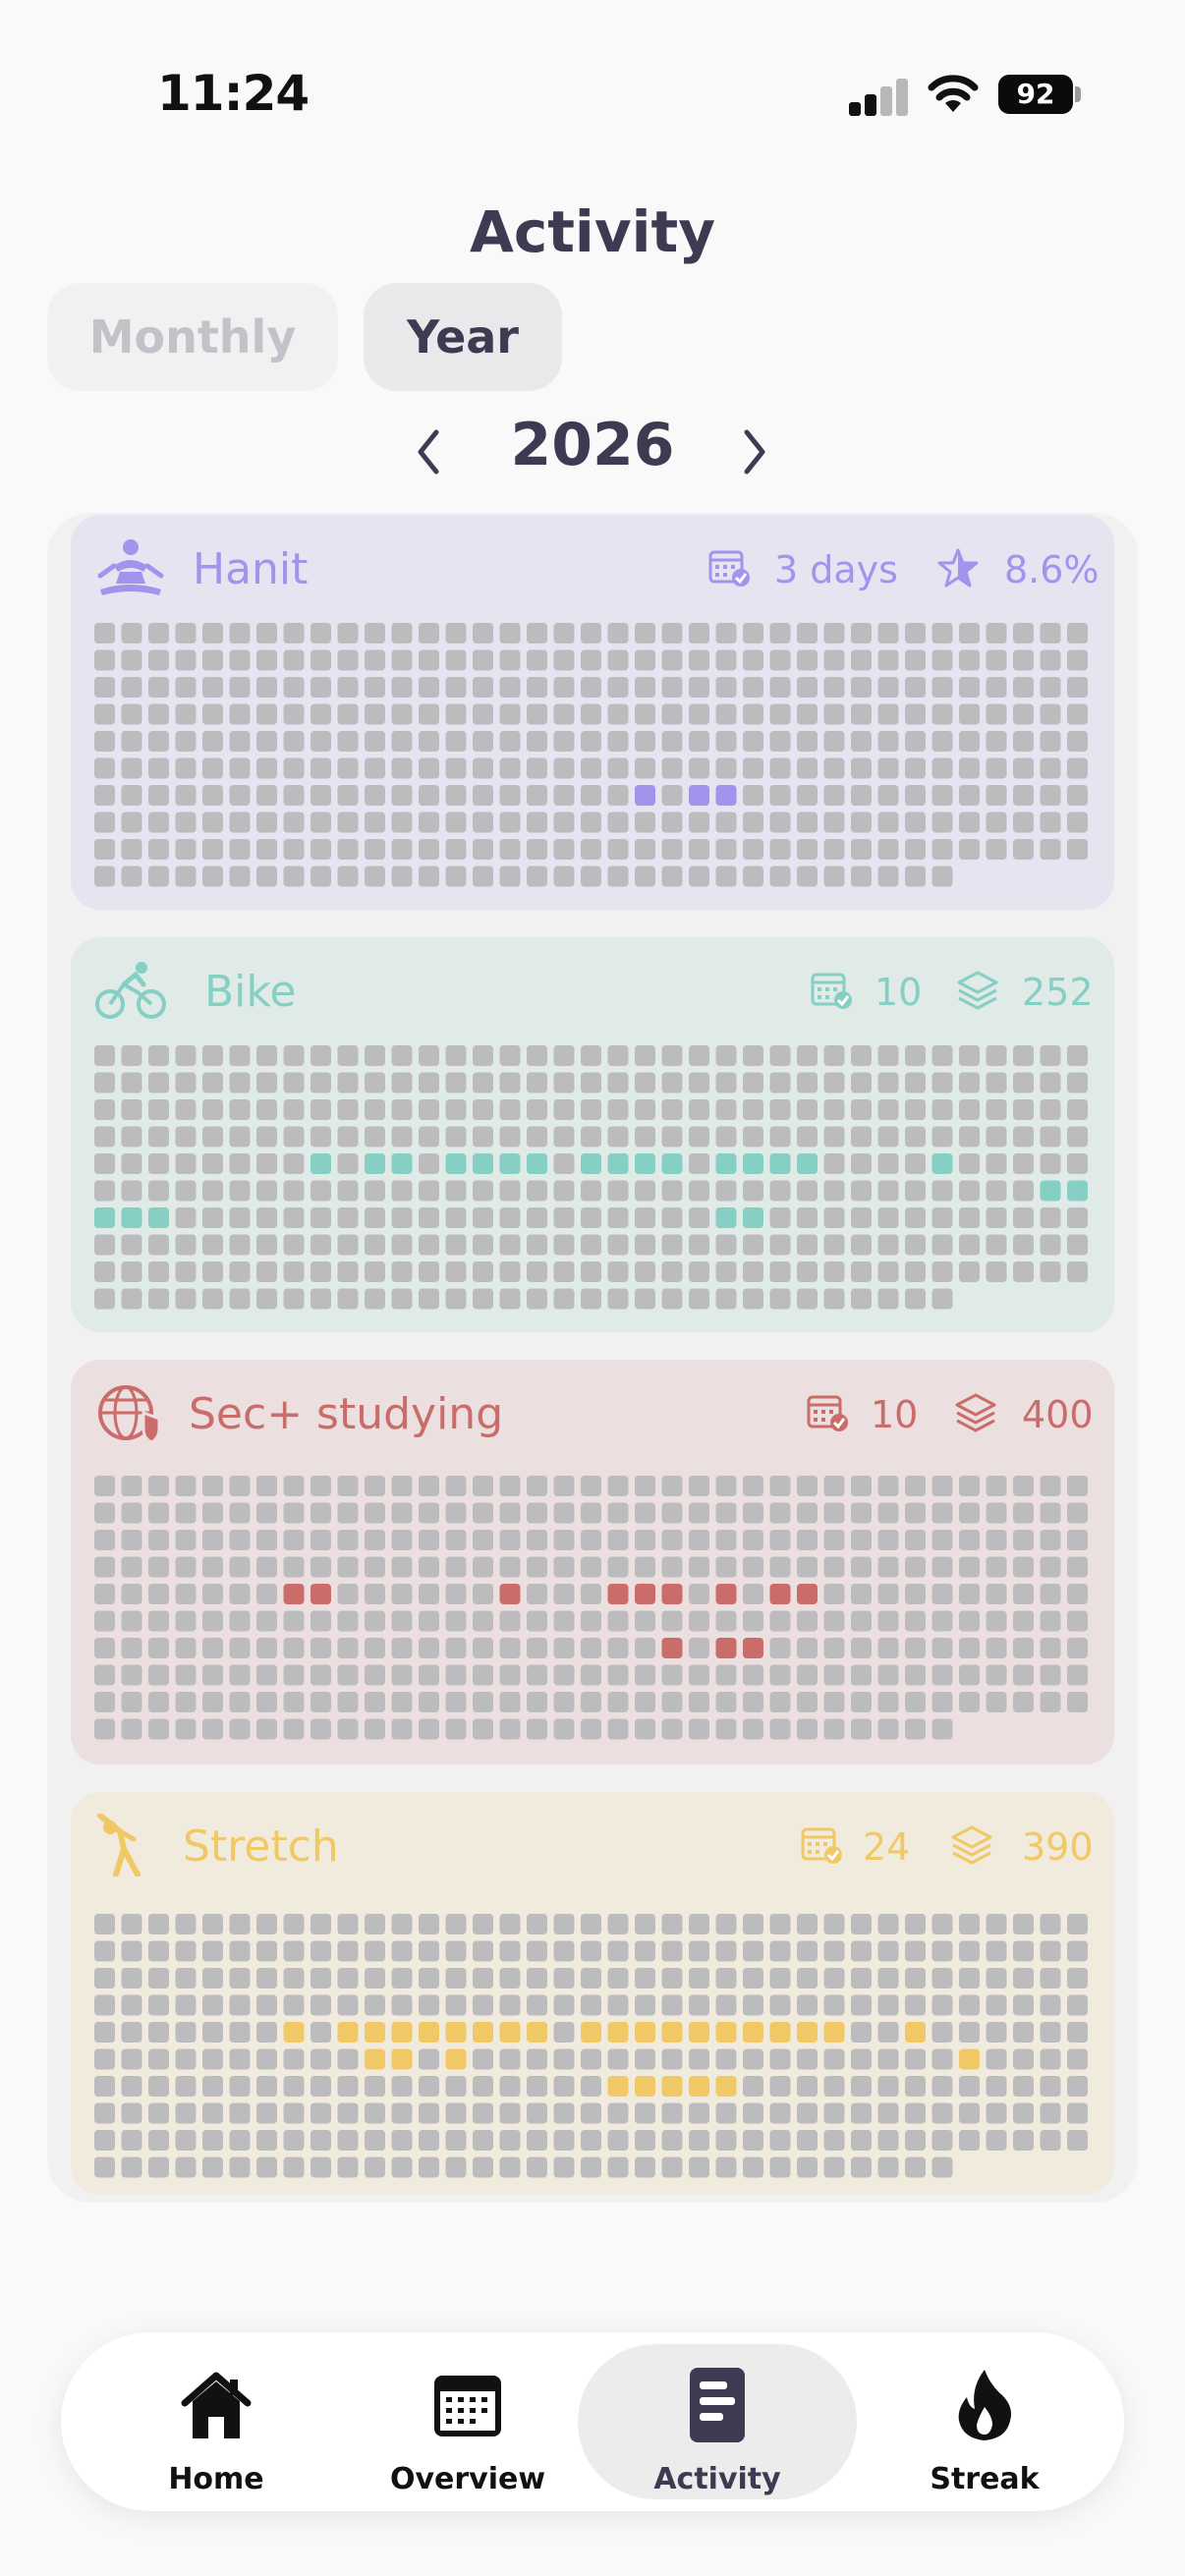 This screenshot has height=2576, width=1185. Describe the element at coordinates (468, 2421) in the screenshot. I see `nav-overview: Overview` at that location.